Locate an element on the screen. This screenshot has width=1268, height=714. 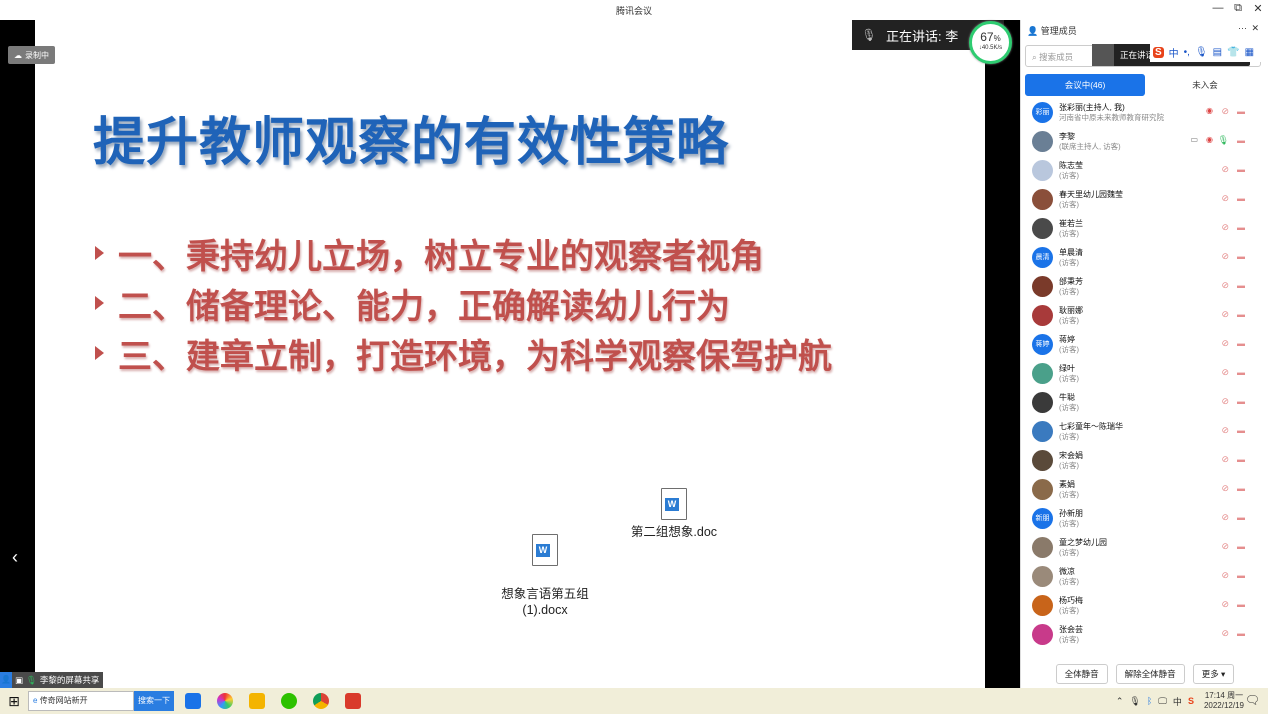
mute-all-button: 全体静音 is located at coordinates (1081, 674).